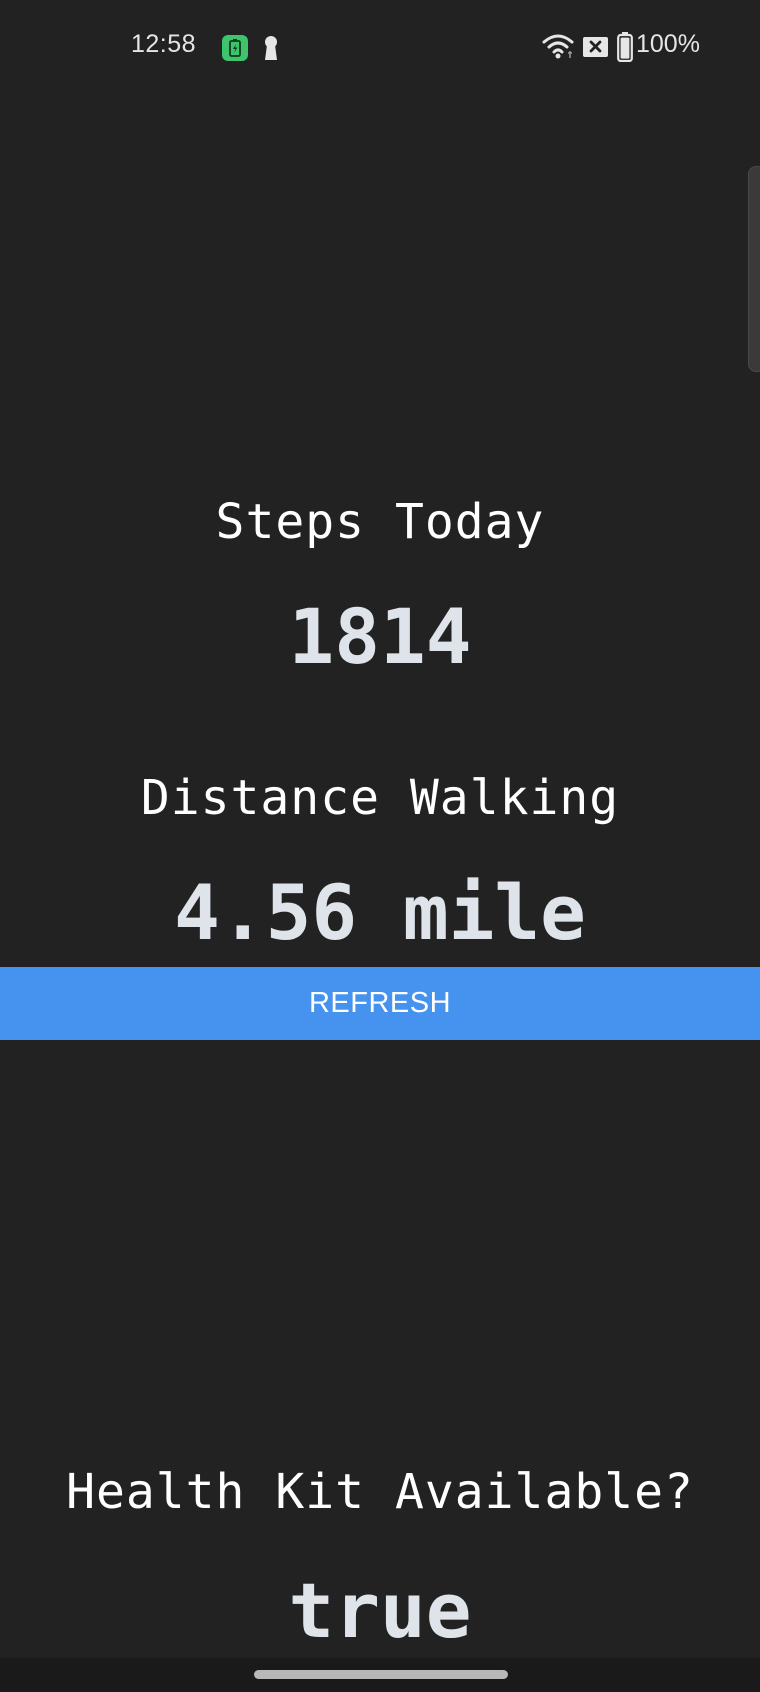  What do you see at coordinates (380, 48) in the screenshot?
I see `status-bar: 12:58 100%` at bounding box center [380, 48].